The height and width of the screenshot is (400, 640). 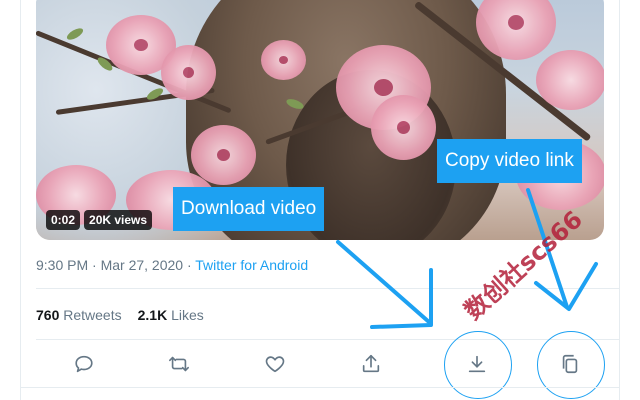 What do you see at coordinates (249, 209) in the screenshot?
I see `download-video-callout: Download video` at bounding box center [249, 209].